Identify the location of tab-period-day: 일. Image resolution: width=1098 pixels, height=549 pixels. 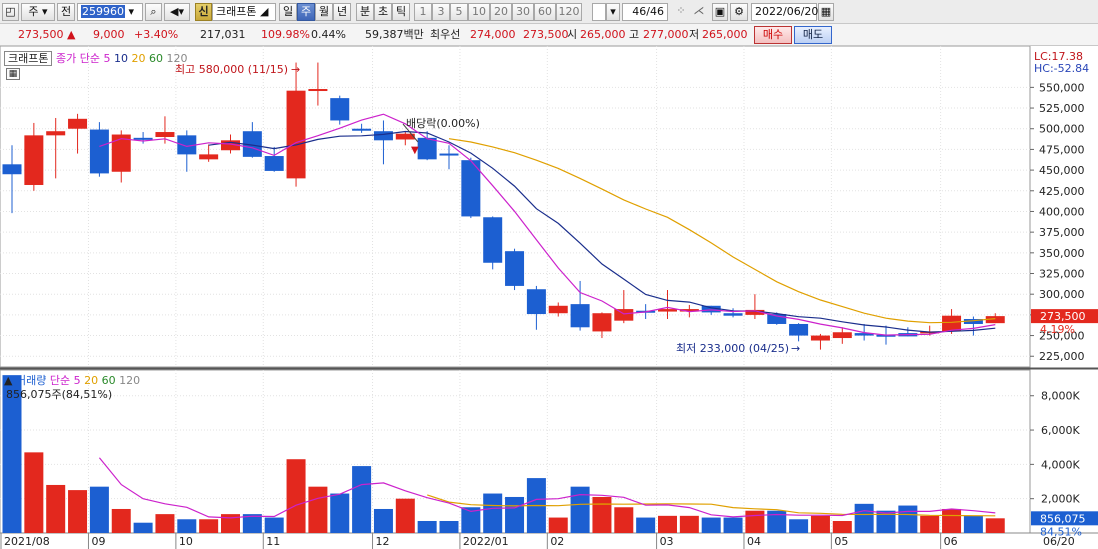
(288, 12).